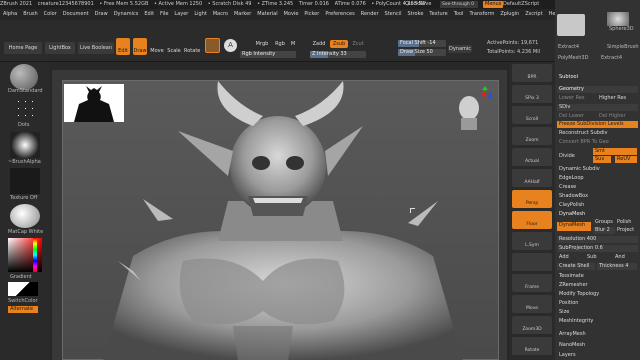 Image resolution: width=640 pixels, height=360 pixels. I want to click on top-tool-3: SimpleBrush, so click(623, 47).